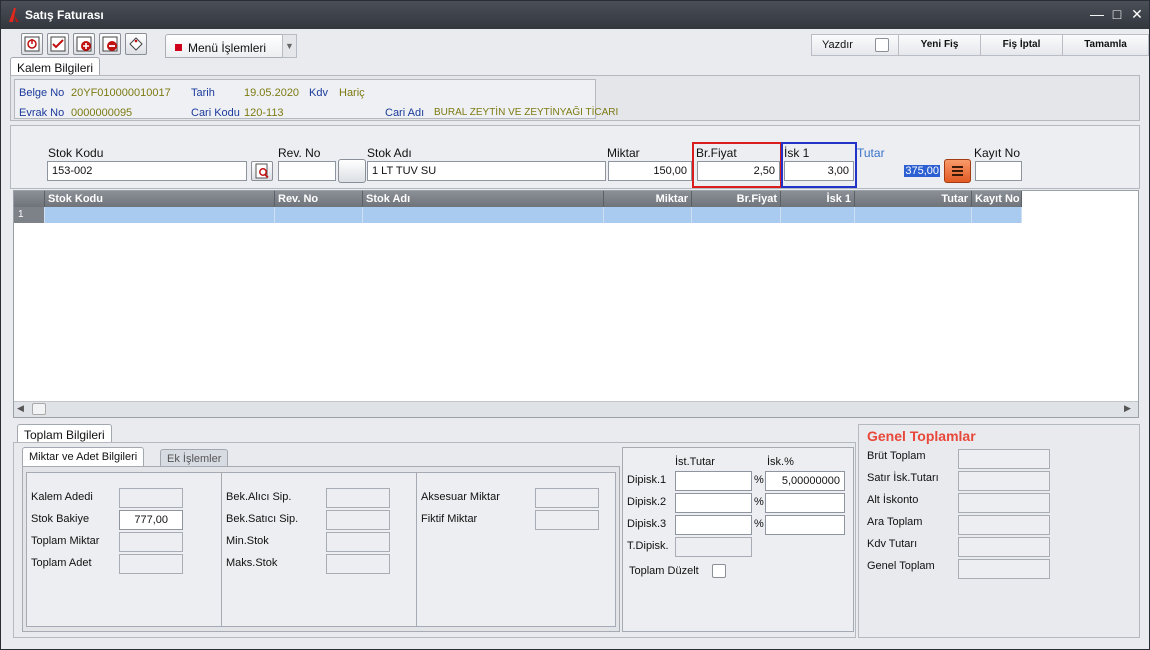  What do you see at coordinates (1105, 45) in the screenshot?
I see `complete-button: Tamamla` at bounding box center [1105, 45].